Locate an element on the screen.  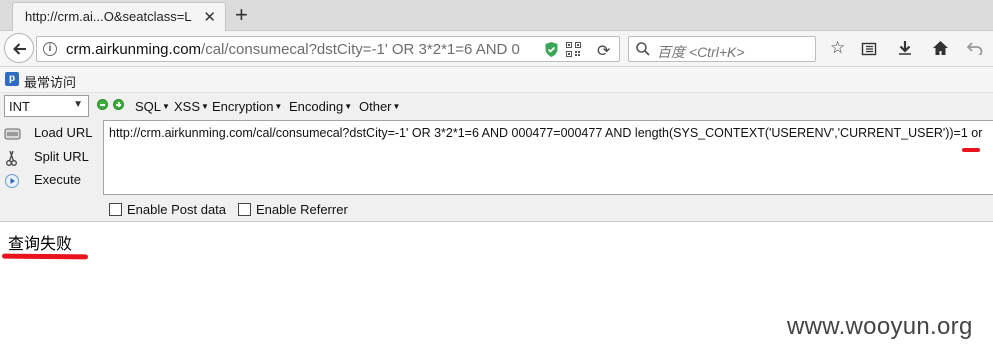
site-info-icon: i is located at coordinates (50, 49).